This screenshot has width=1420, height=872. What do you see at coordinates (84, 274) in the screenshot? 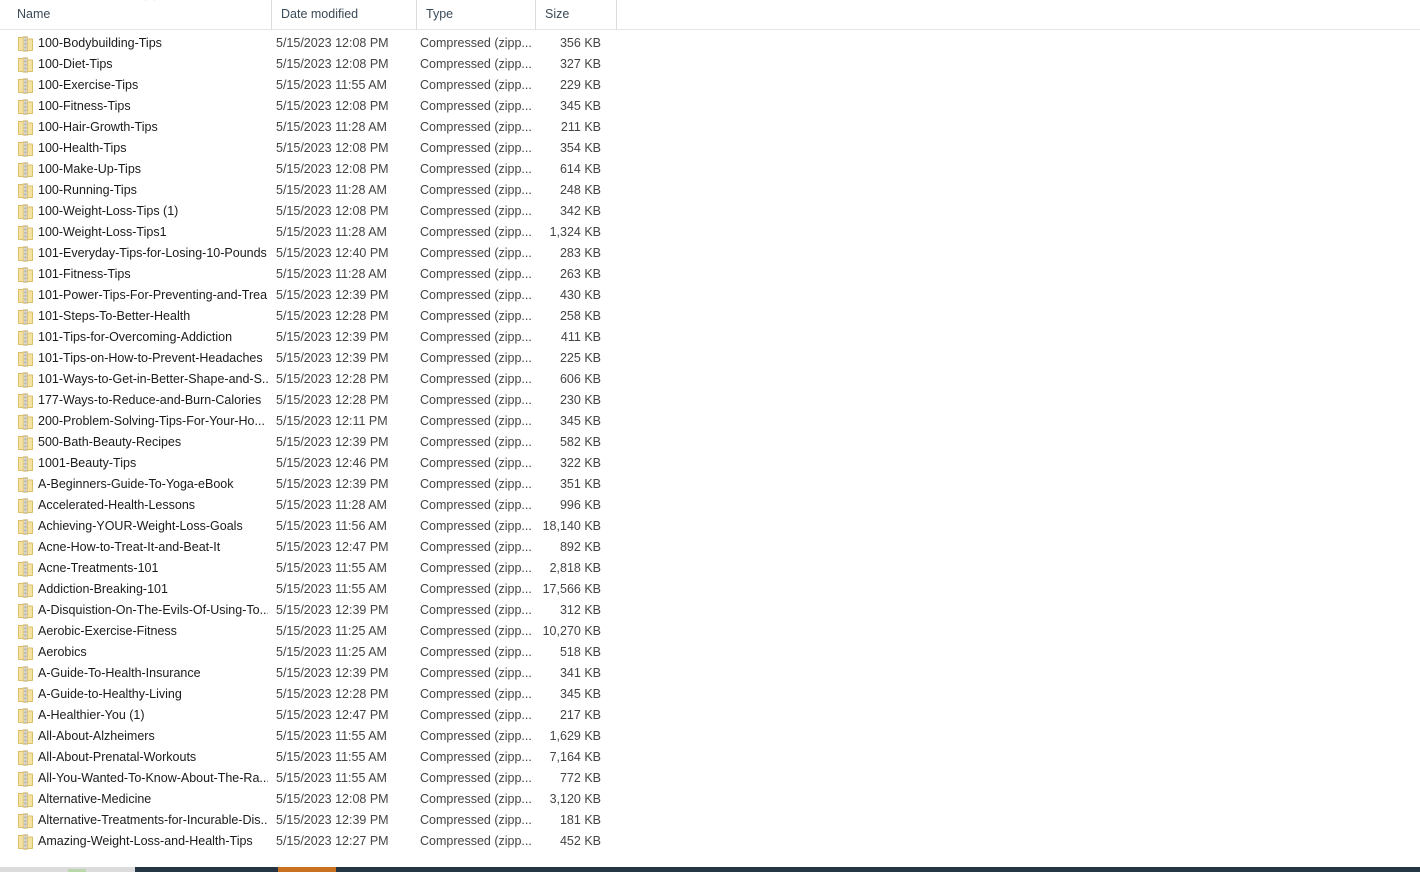
I see `file-name: 101-Fitness-Tips` at bounding box center [84, 274].